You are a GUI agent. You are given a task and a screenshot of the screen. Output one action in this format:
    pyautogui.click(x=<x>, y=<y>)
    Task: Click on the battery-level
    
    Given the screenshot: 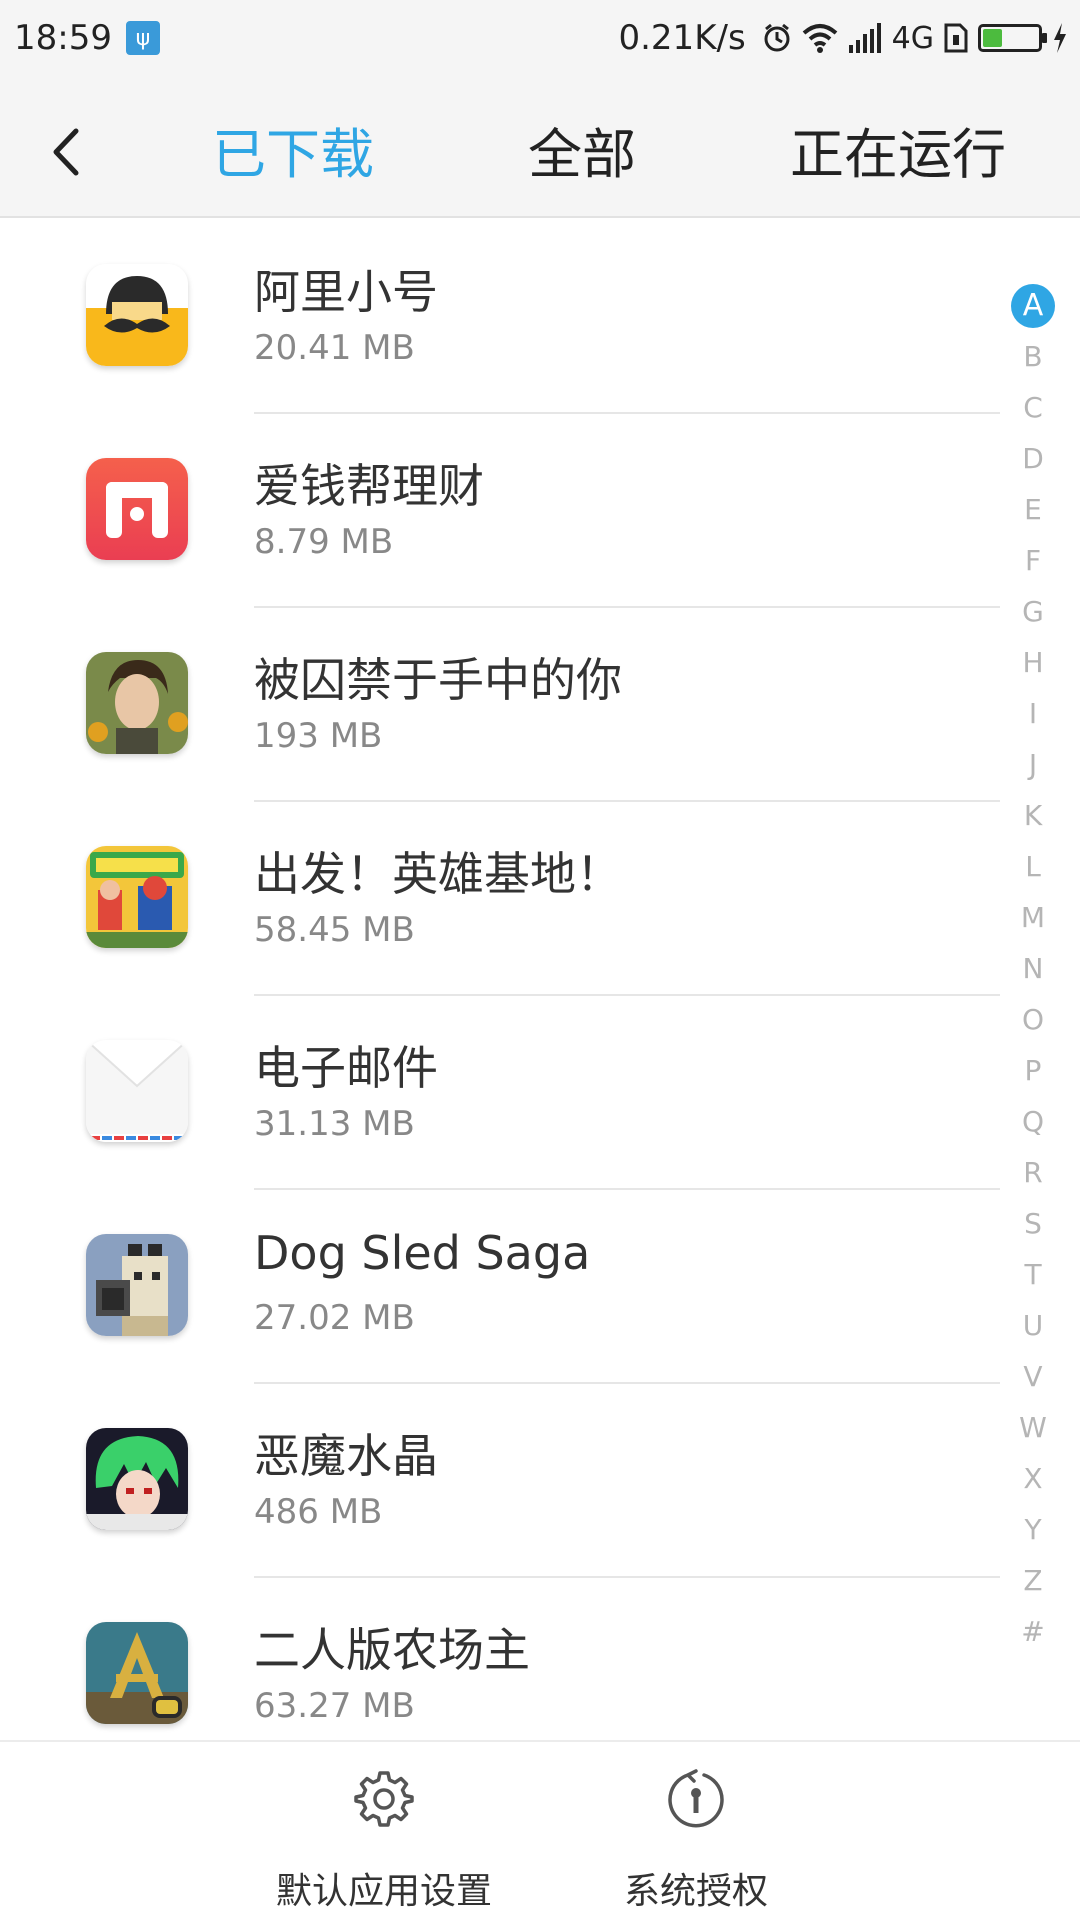 What is the action you would take?
    pyautogui.click(x=992, y=38)
    